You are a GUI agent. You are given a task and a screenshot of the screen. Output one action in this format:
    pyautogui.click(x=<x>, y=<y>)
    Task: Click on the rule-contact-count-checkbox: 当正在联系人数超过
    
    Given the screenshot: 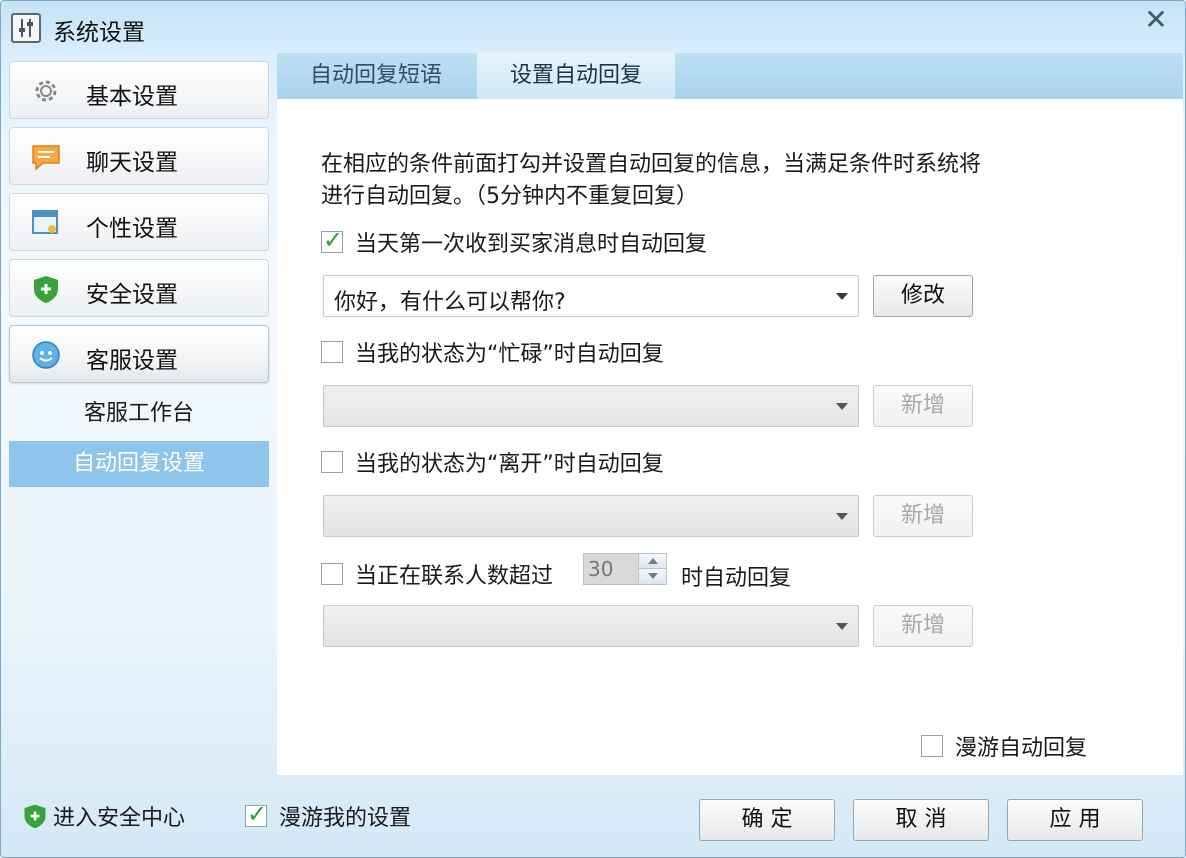 What is the action you would take?
    pyautogui.click(x=437, y=574)
    